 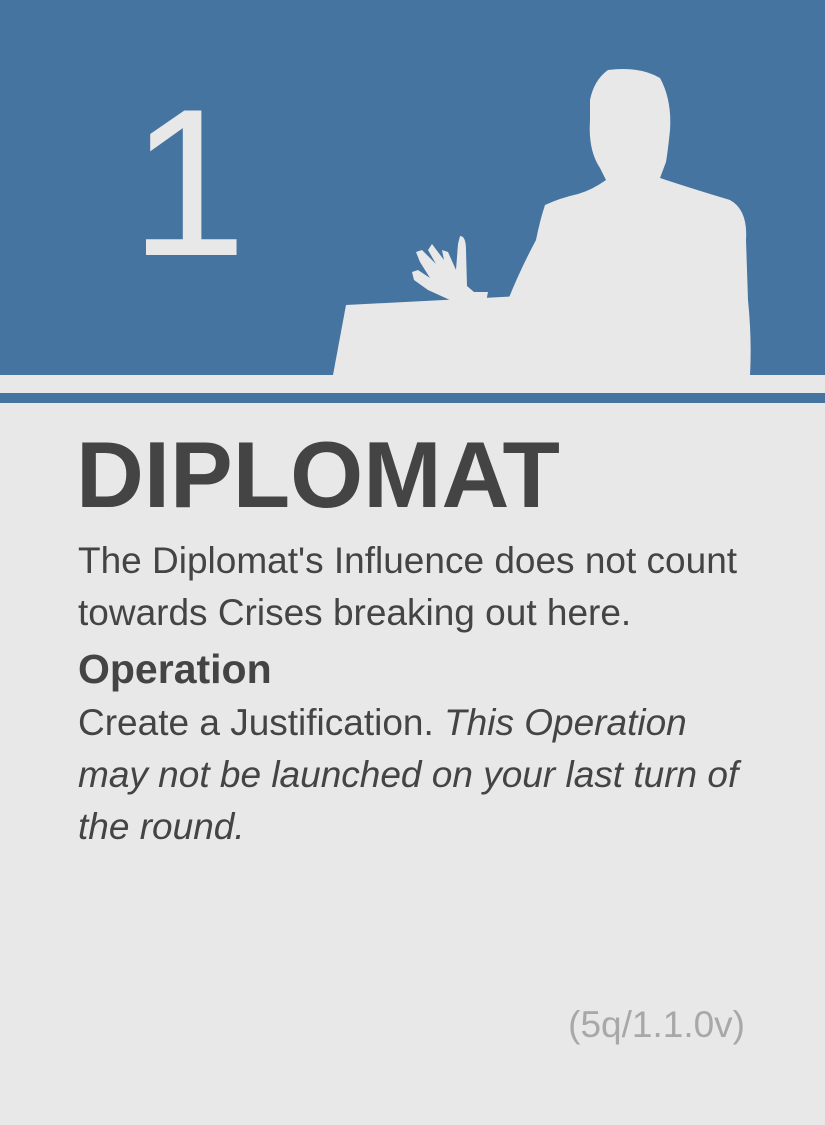 What do you see at coordinates (261, 722) in the screenshot?
I see `operation-text: Create a Justification.` at bounding box center [261, 722].